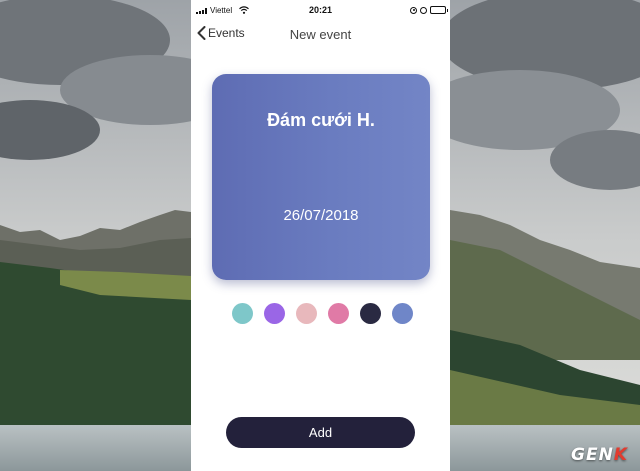 This screenshot has width=640, height=471. I want to click on navigation-bar: Events New event, so click(320, 35).